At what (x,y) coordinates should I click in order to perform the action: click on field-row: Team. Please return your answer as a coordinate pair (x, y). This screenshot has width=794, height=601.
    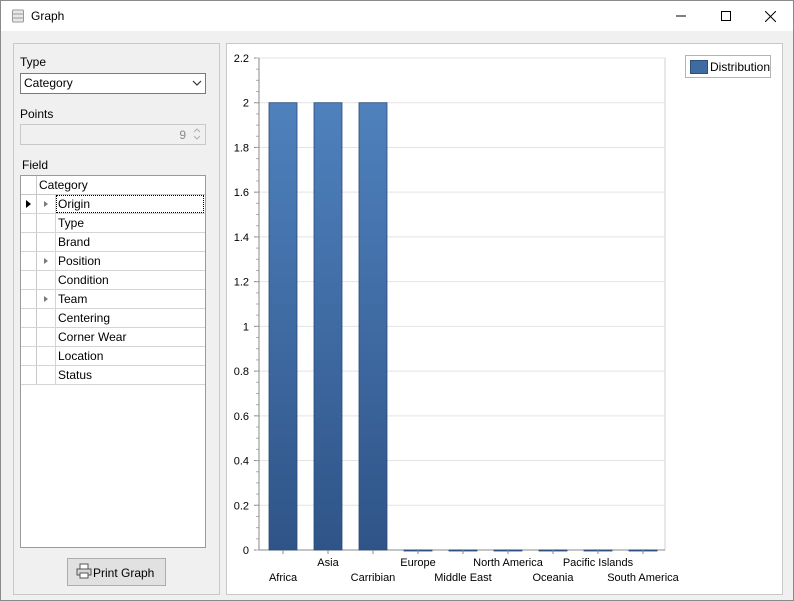
    Looking at the image, I should click on (113, 299).